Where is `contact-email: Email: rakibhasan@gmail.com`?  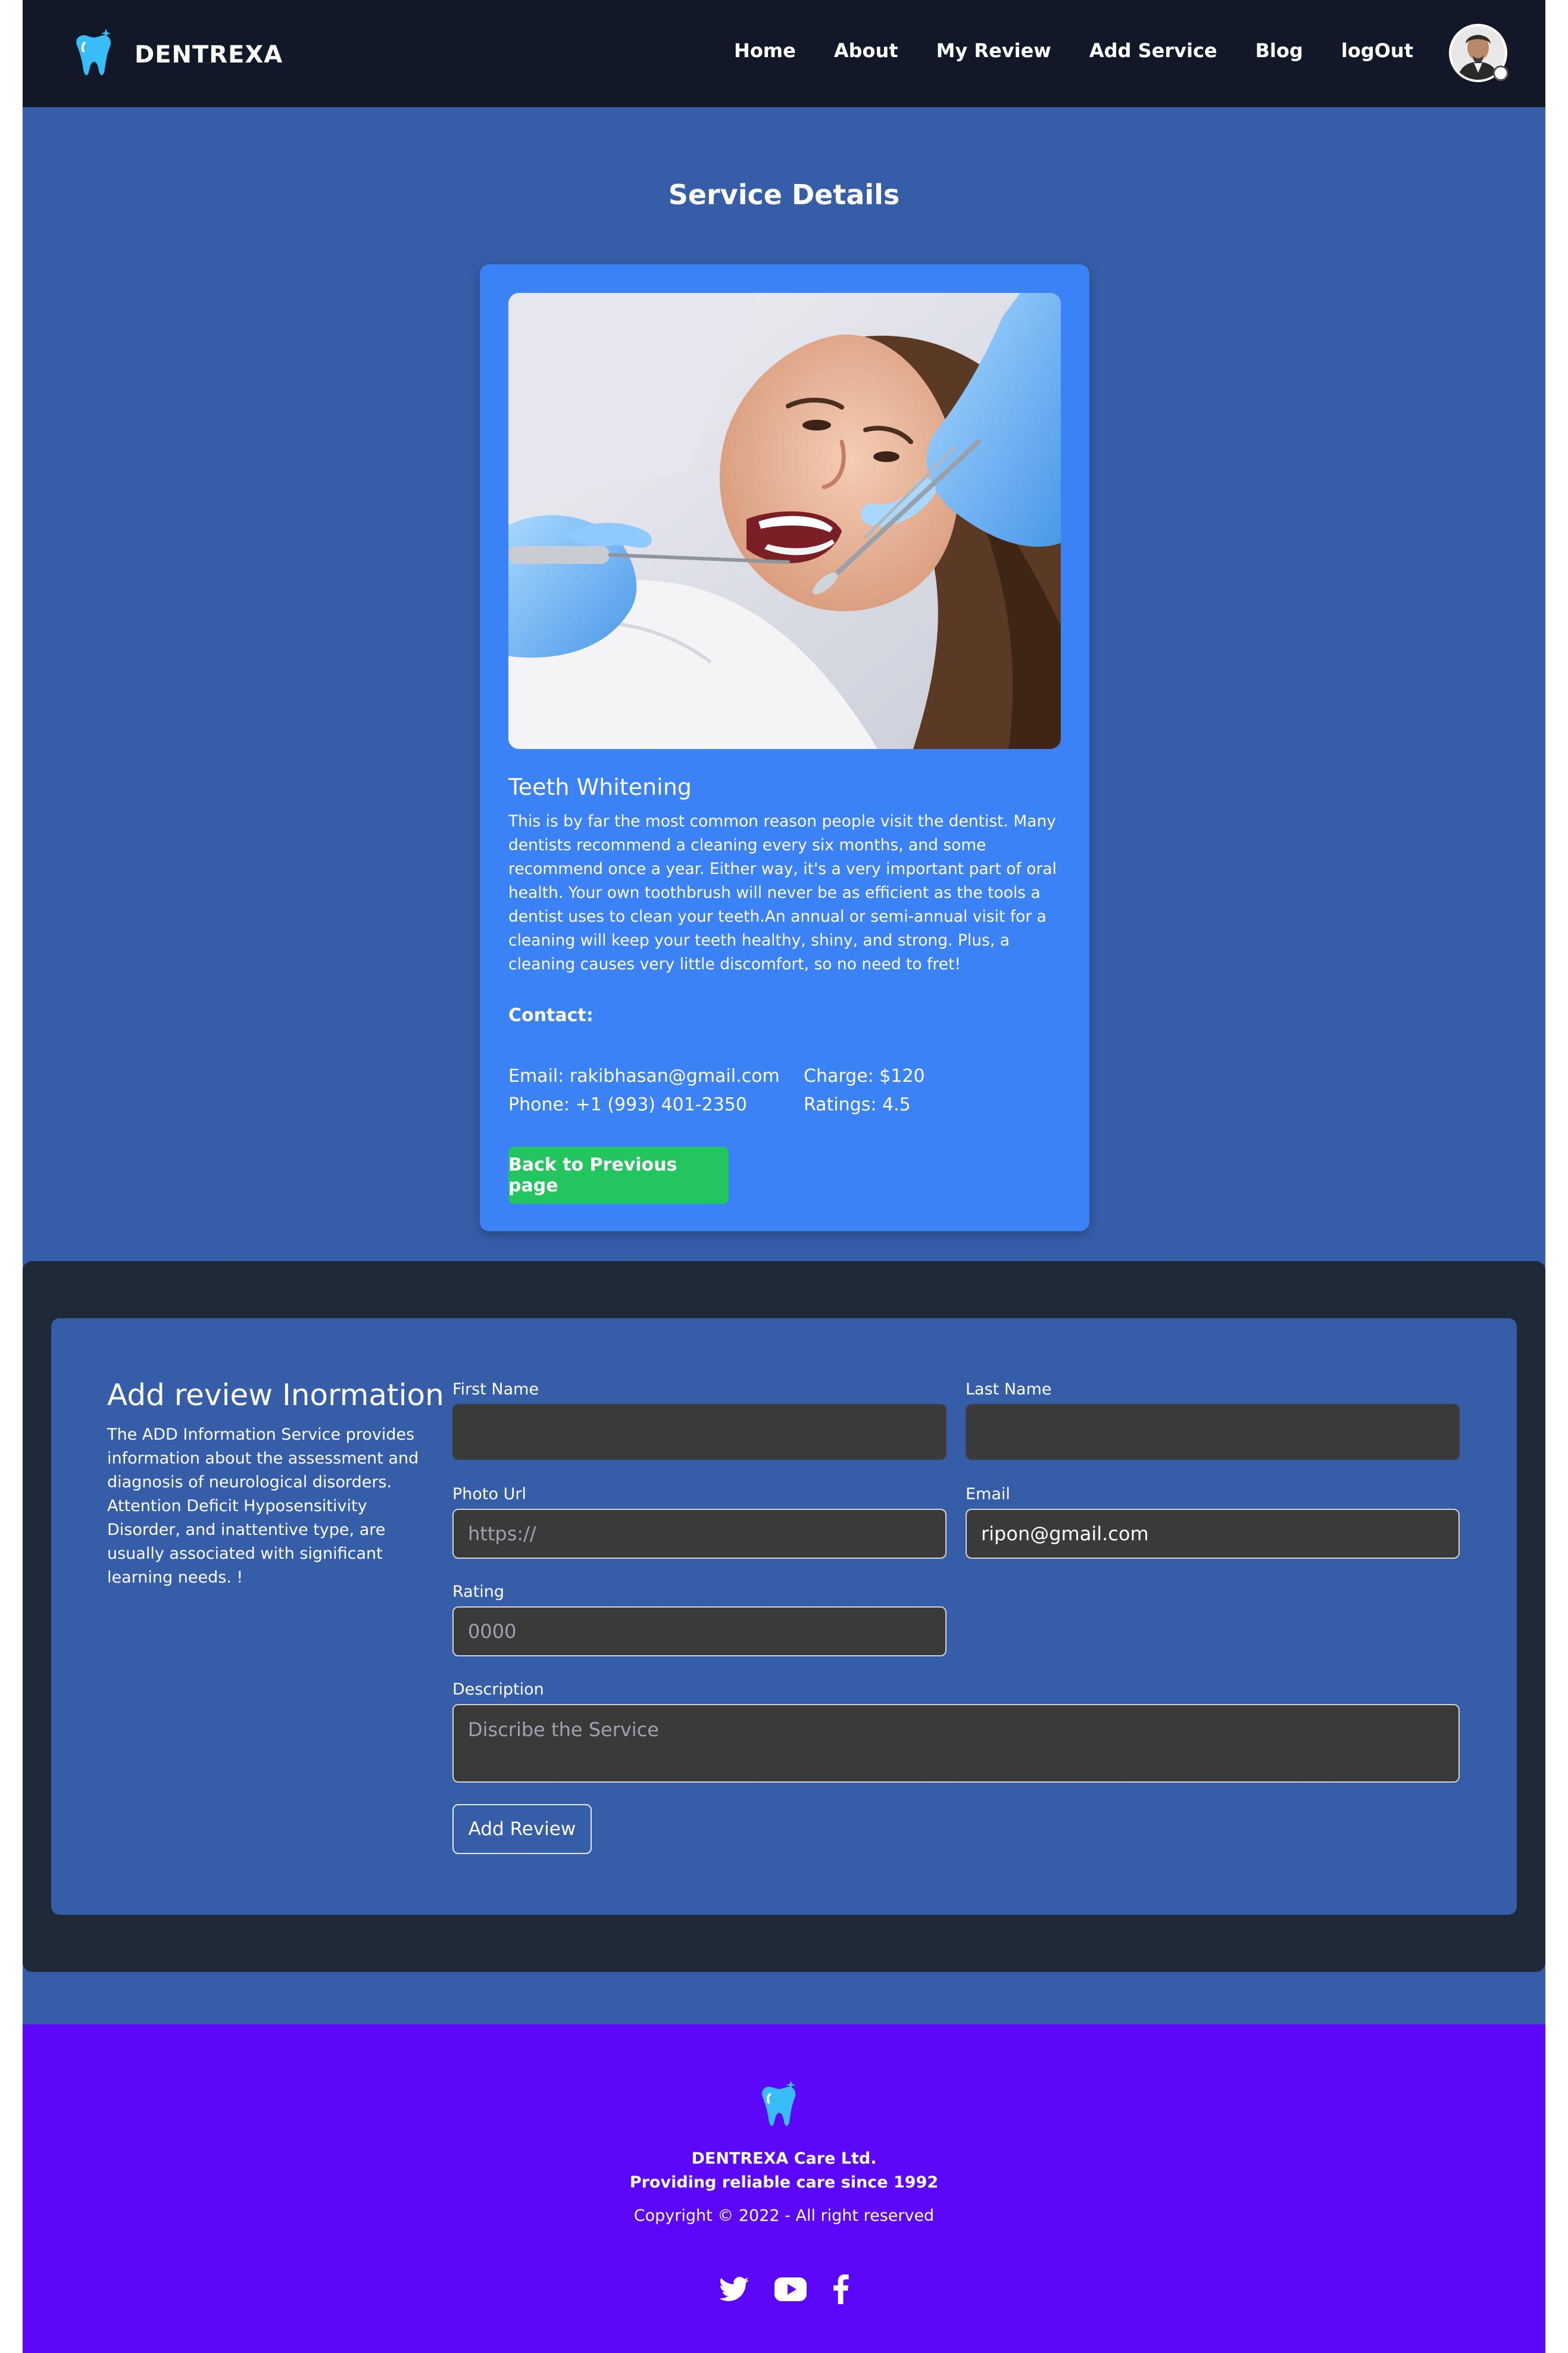 contact-email: Email: rakibhasan@gmail.com is located at coordinates (644, 1076).